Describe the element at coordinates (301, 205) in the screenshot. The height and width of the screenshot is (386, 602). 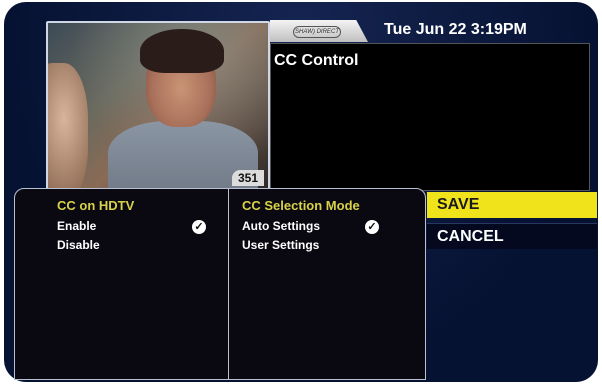
I see `cc-mode-heading: CC Selection Mode` at that location.